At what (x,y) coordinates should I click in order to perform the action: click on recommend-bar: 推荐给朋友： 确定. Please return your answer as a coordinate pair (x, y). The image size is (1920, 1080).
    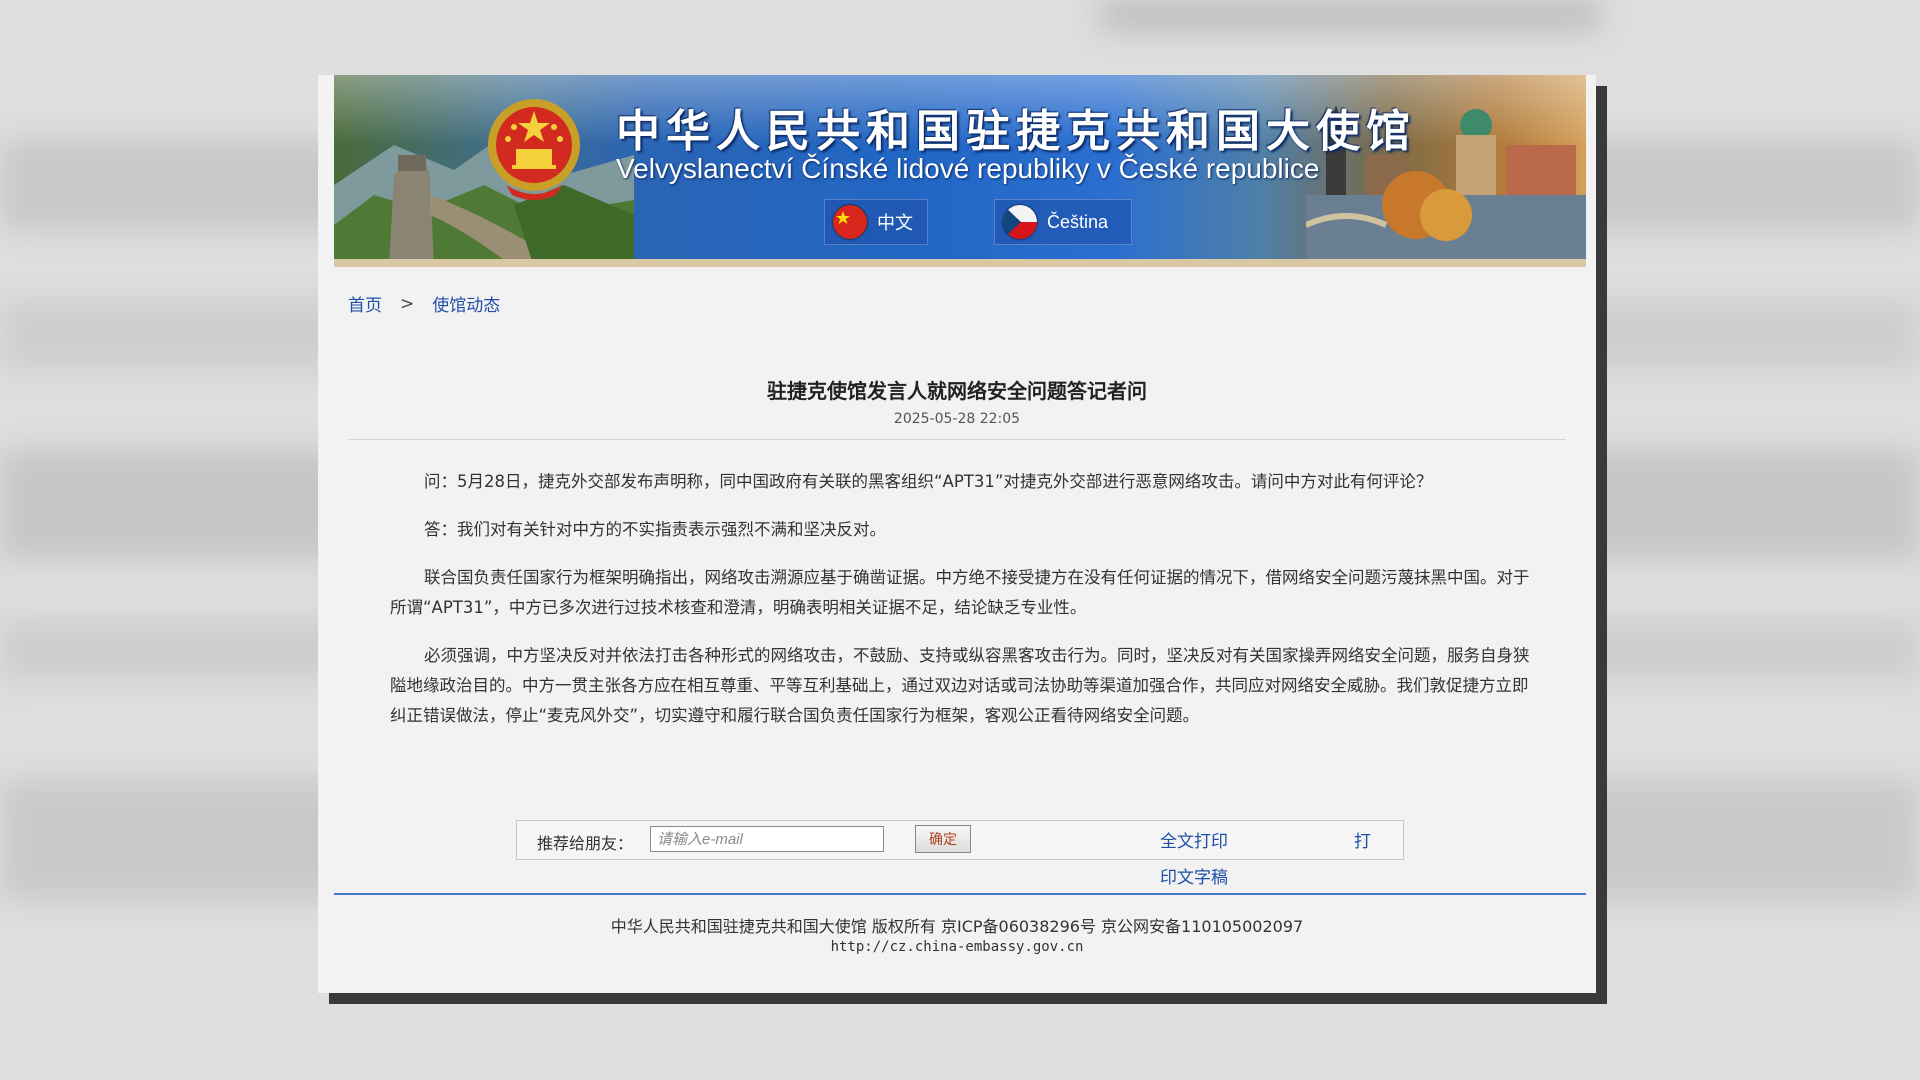
    Looking at the image, I should click on (960, 840).